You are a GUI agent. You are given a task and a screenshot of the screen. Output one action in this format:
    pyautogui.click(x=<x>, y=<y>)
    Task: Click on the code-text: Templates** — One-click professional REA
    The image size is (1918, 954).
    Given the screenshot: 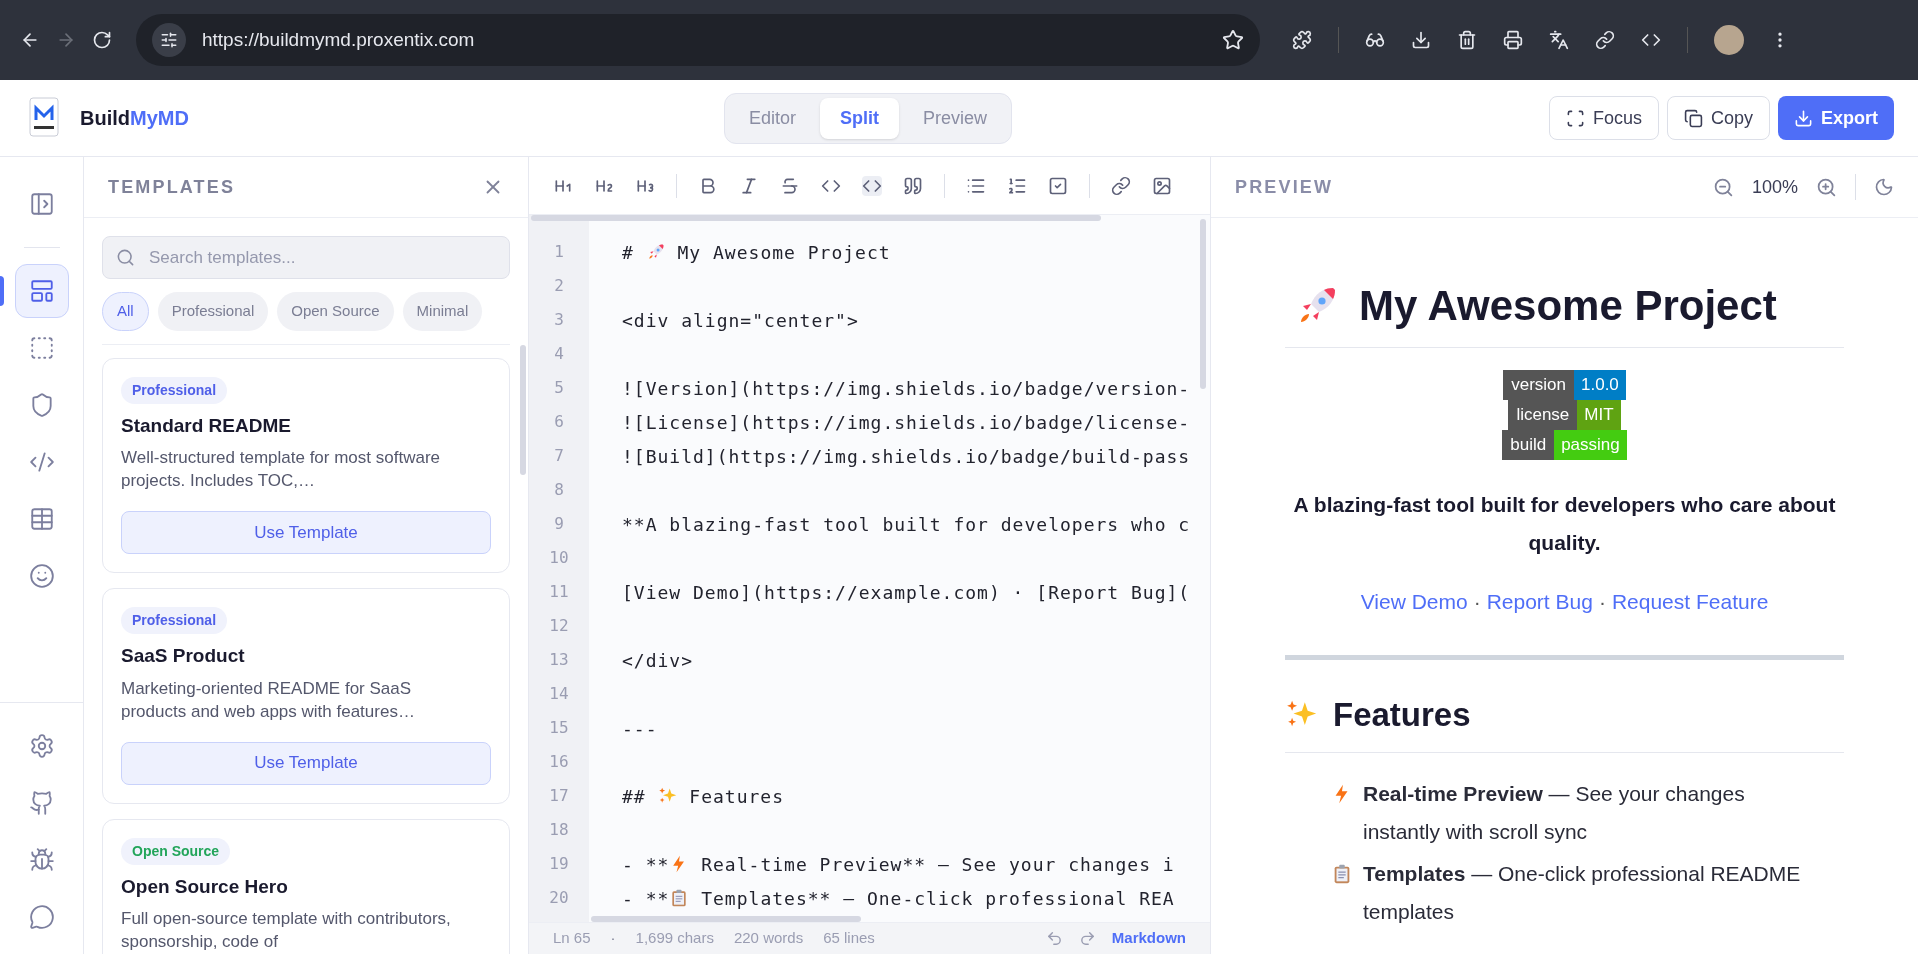 What is the action you would take?
    pyautogui.click(x=937, y=898)
    